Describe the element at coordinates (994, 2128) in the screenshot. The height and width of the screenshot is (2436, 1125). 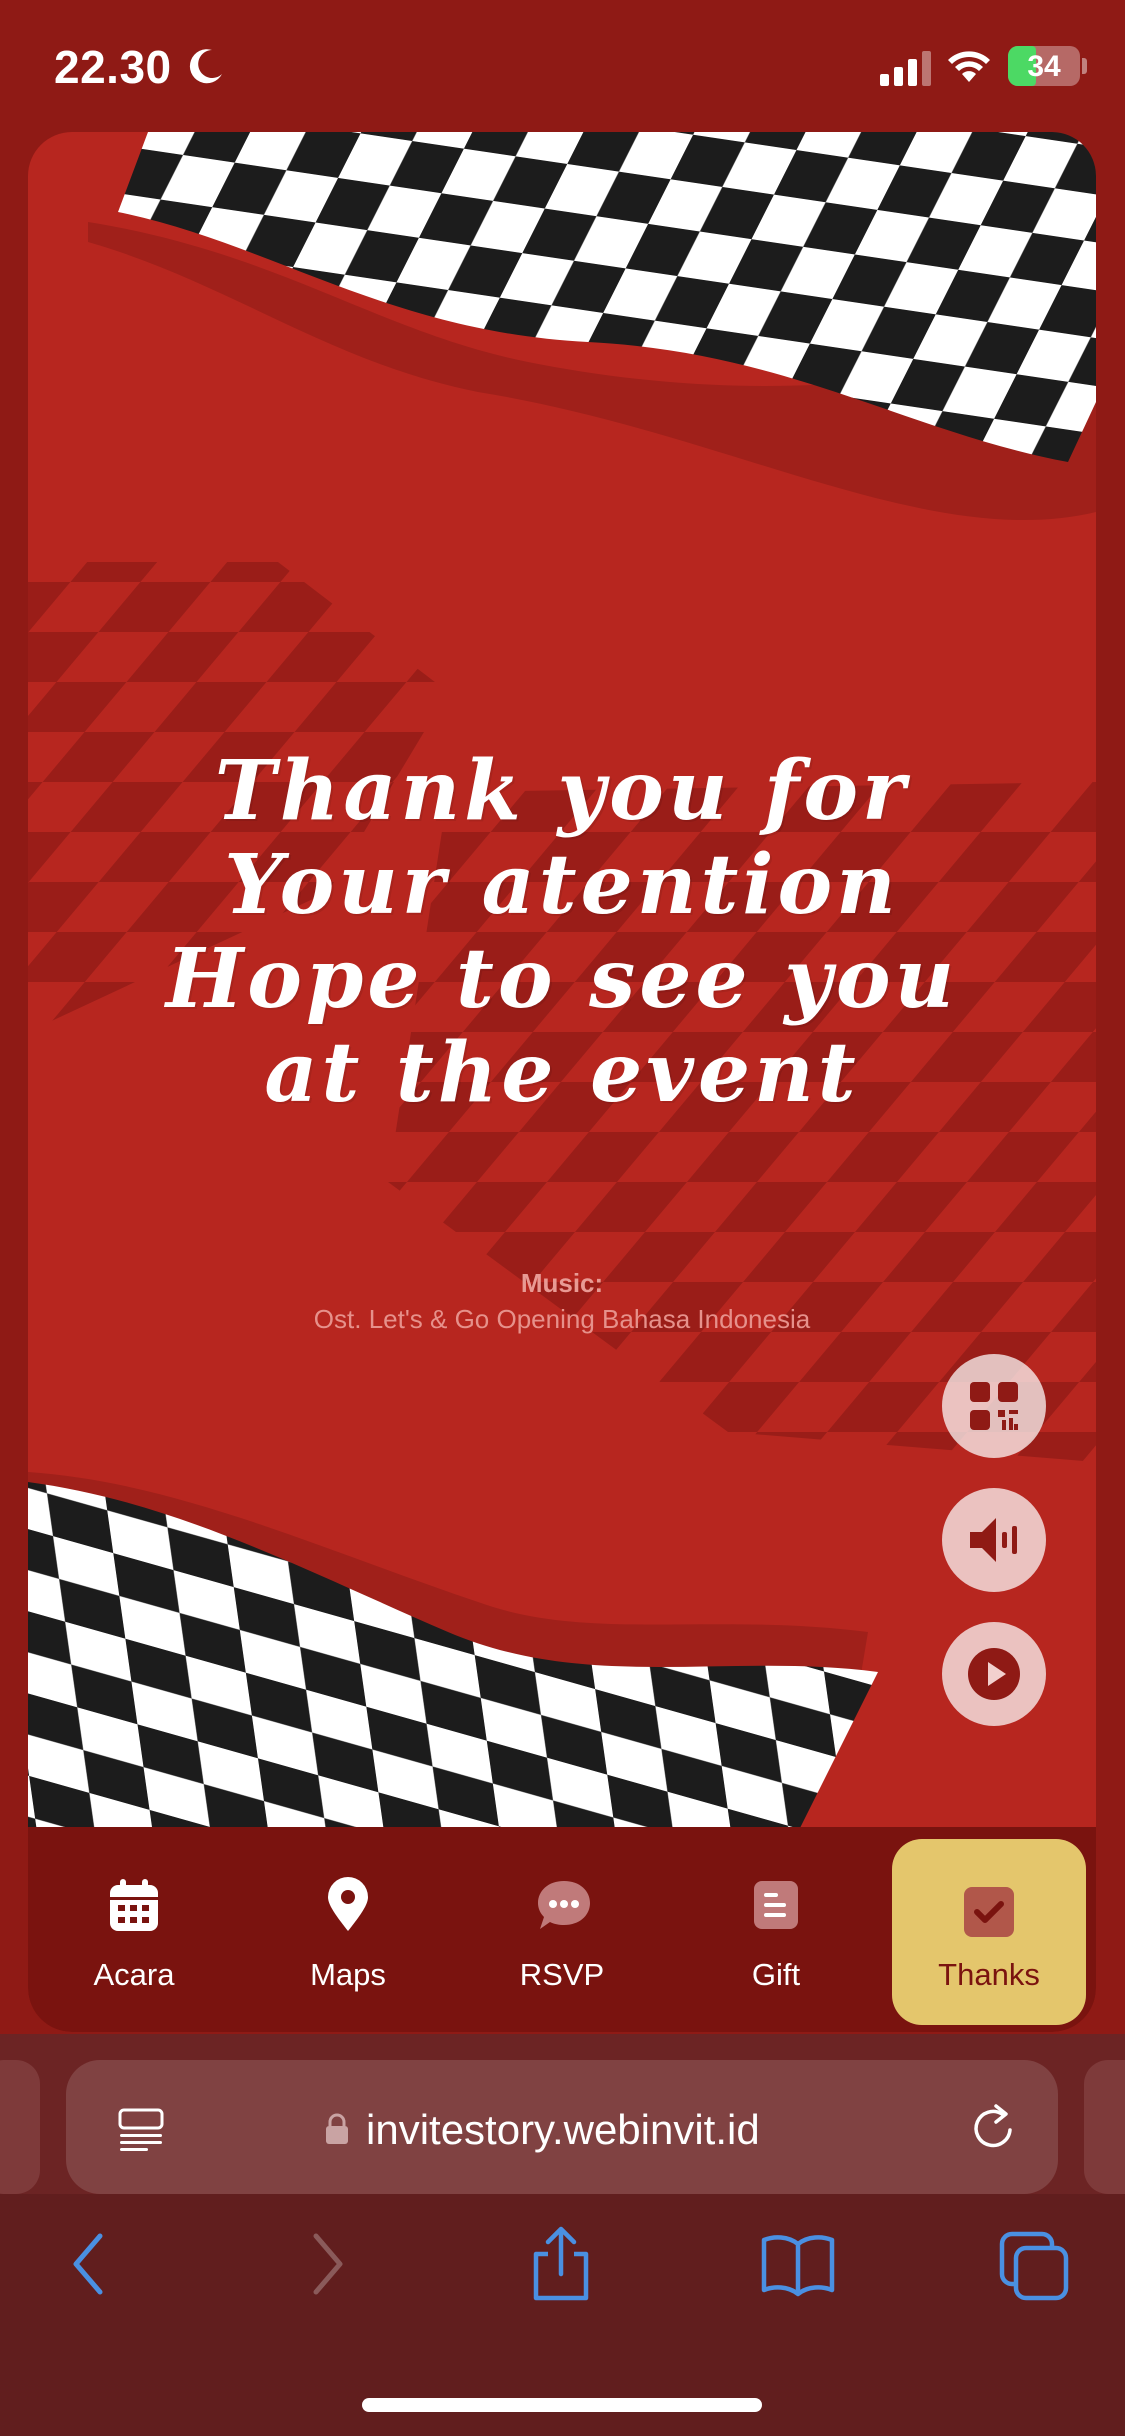
I see `reload-icon` at that location.